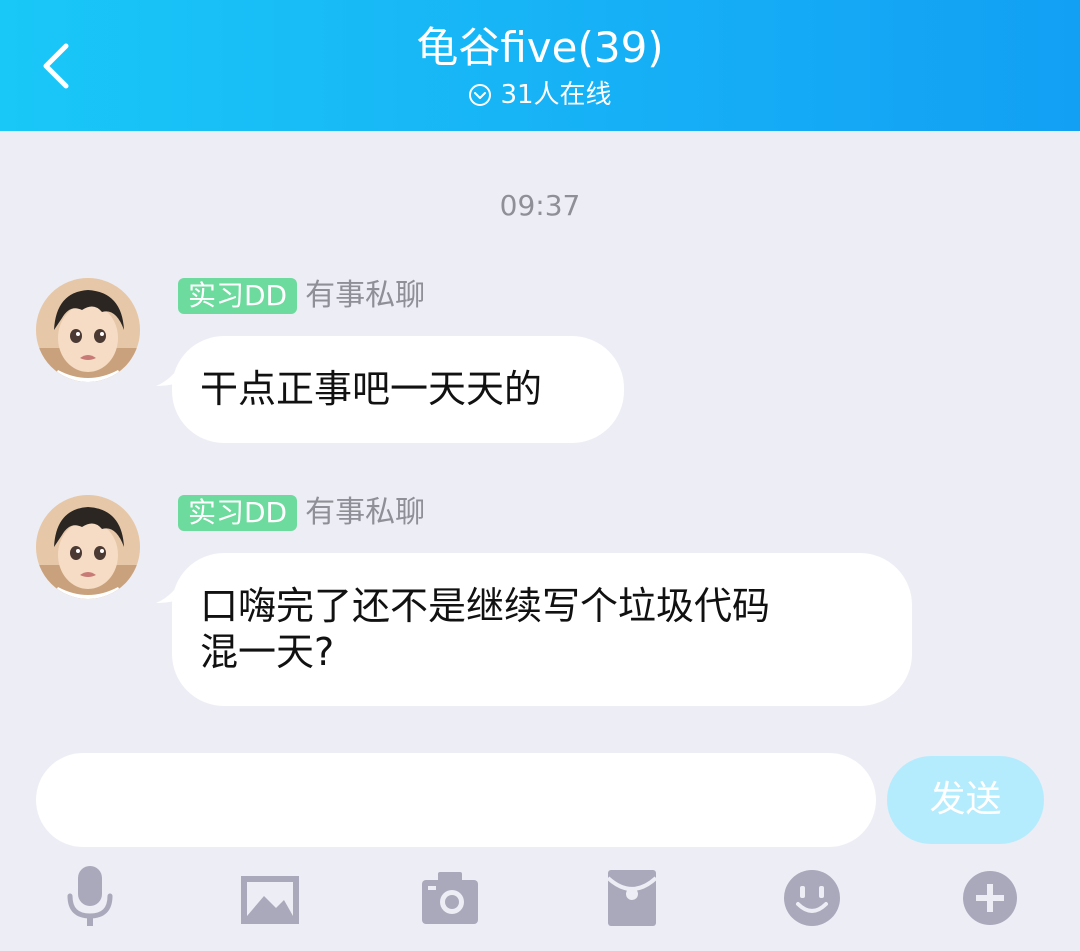 The height and width of the screenshot is (951, 1080). I want to click on voice-button, so click(90, 897).